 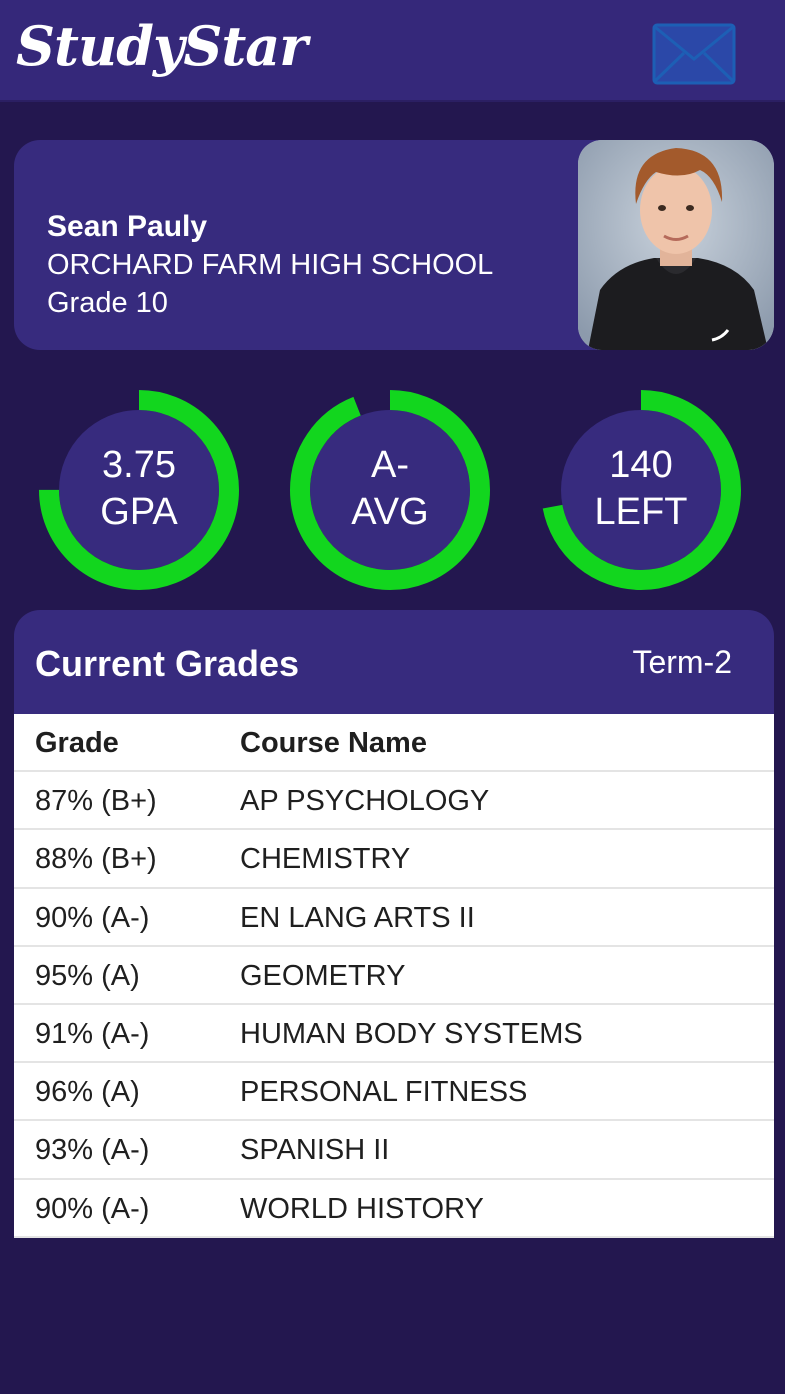 I want to click on average-label: AVG, so click(x=390, y=512).